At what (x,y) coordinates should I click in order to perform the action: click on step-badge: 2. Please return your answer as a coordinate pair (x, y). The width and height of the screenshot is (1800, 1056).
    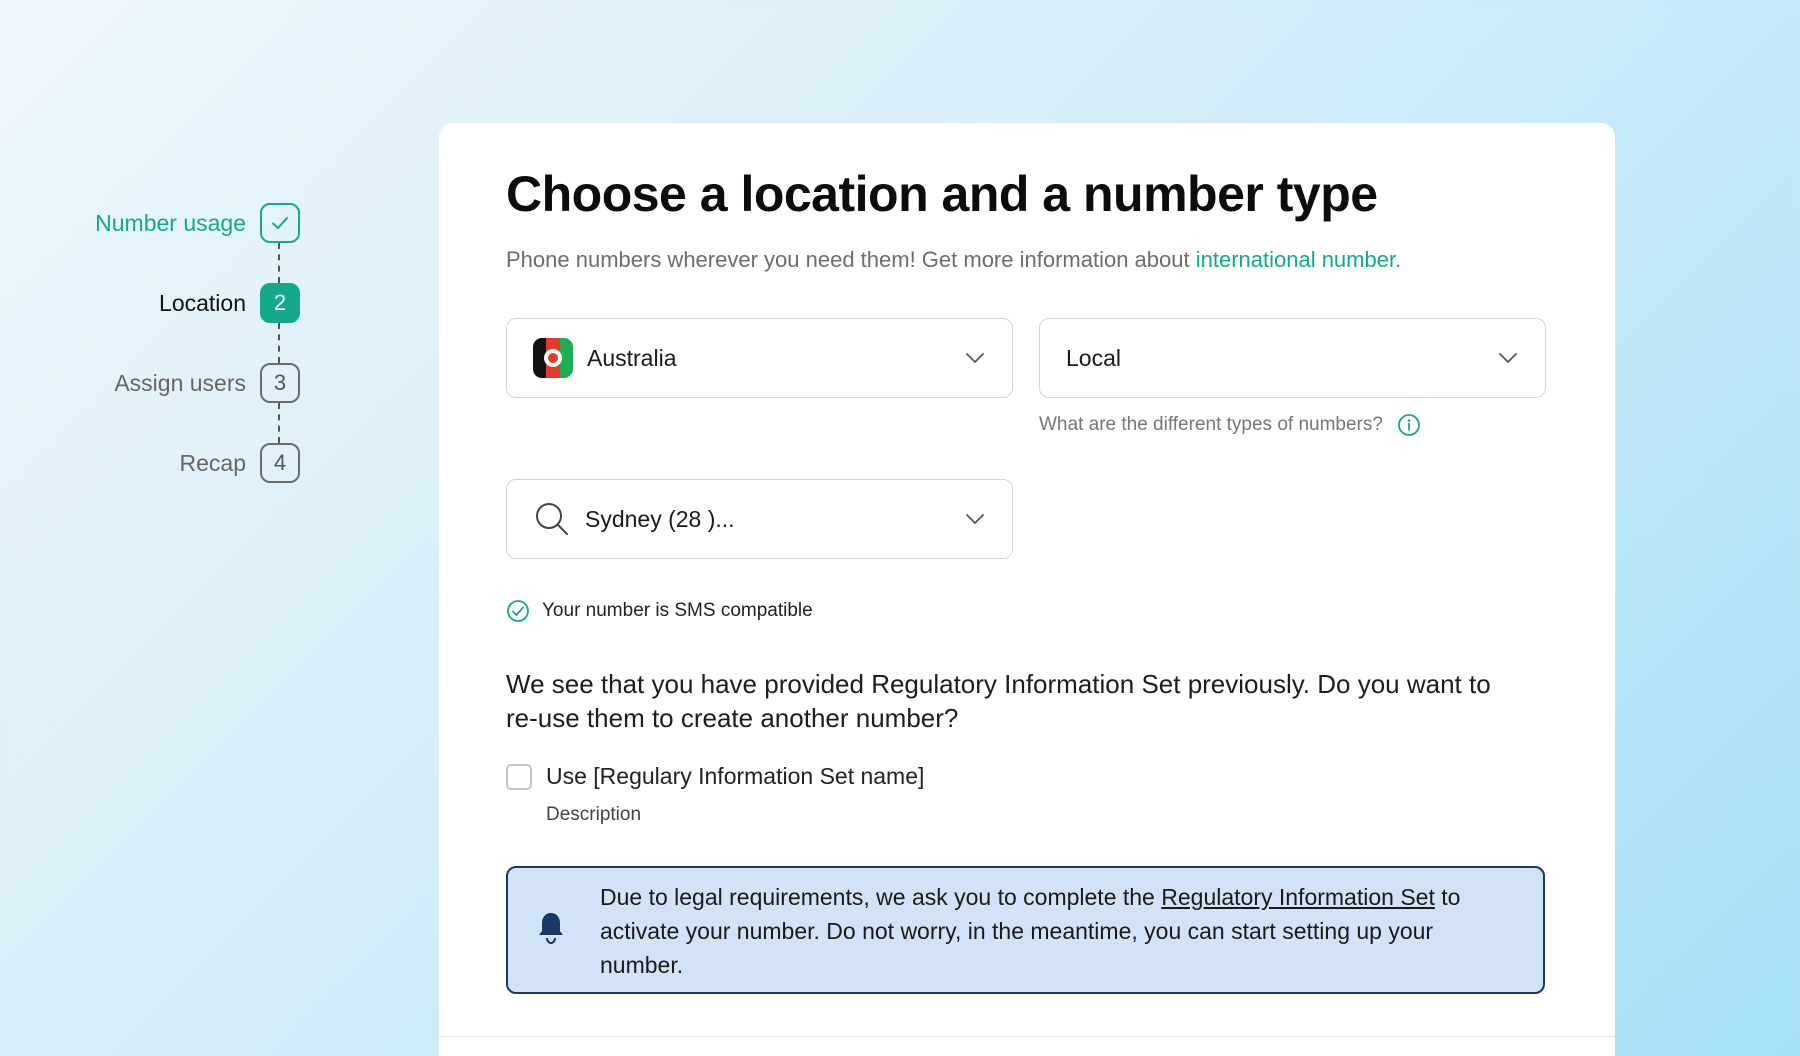
    Looking at the image, I should click on (280, 303).